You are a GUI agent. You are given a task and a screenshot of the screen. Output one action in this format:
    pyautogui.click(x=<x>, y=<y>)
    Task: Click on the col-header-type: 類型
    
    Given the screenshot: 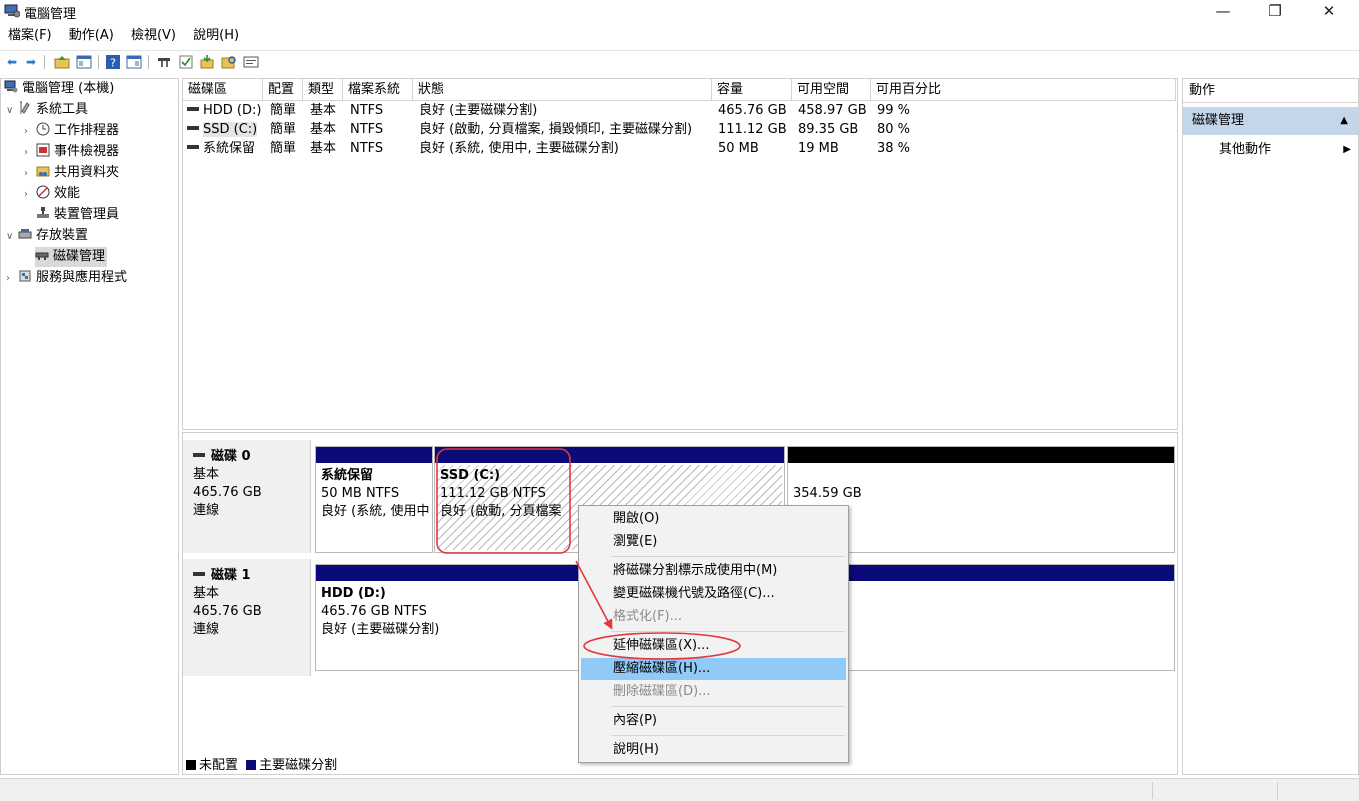 What is the action you would take?
    pyautogui.click(x=323, y=90)
    